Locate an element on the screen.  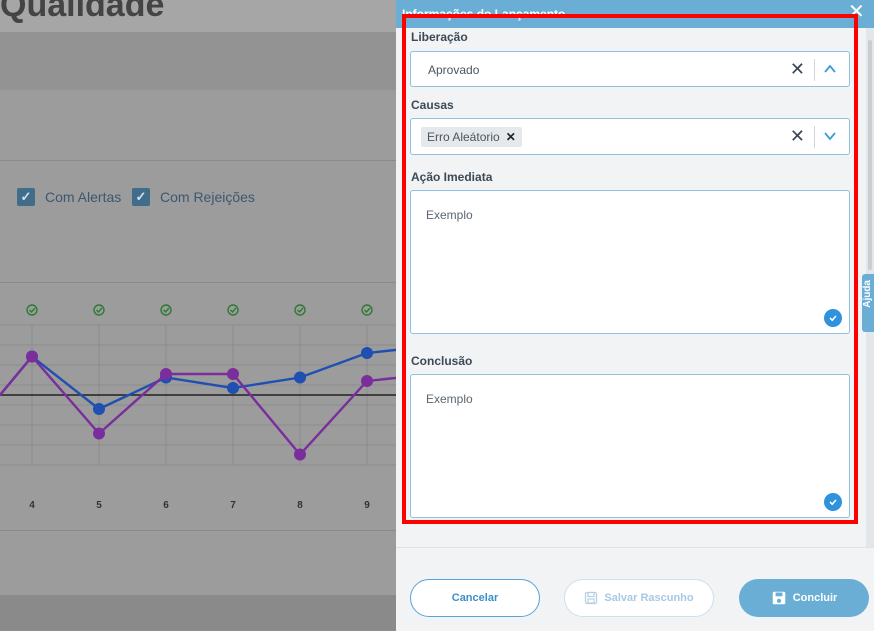
x-tick-label: 4 is located at coordinates (32, 505).